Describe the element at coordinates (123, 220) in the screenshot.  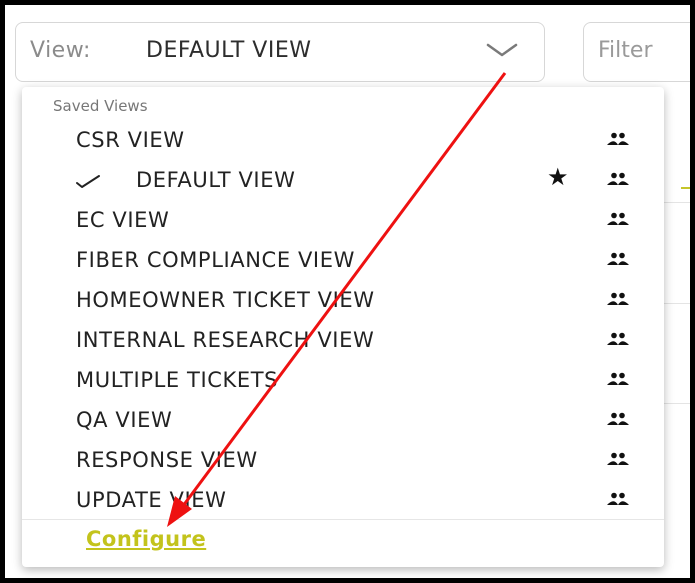
I see `menu-item-label: EC VIEW` at that location.